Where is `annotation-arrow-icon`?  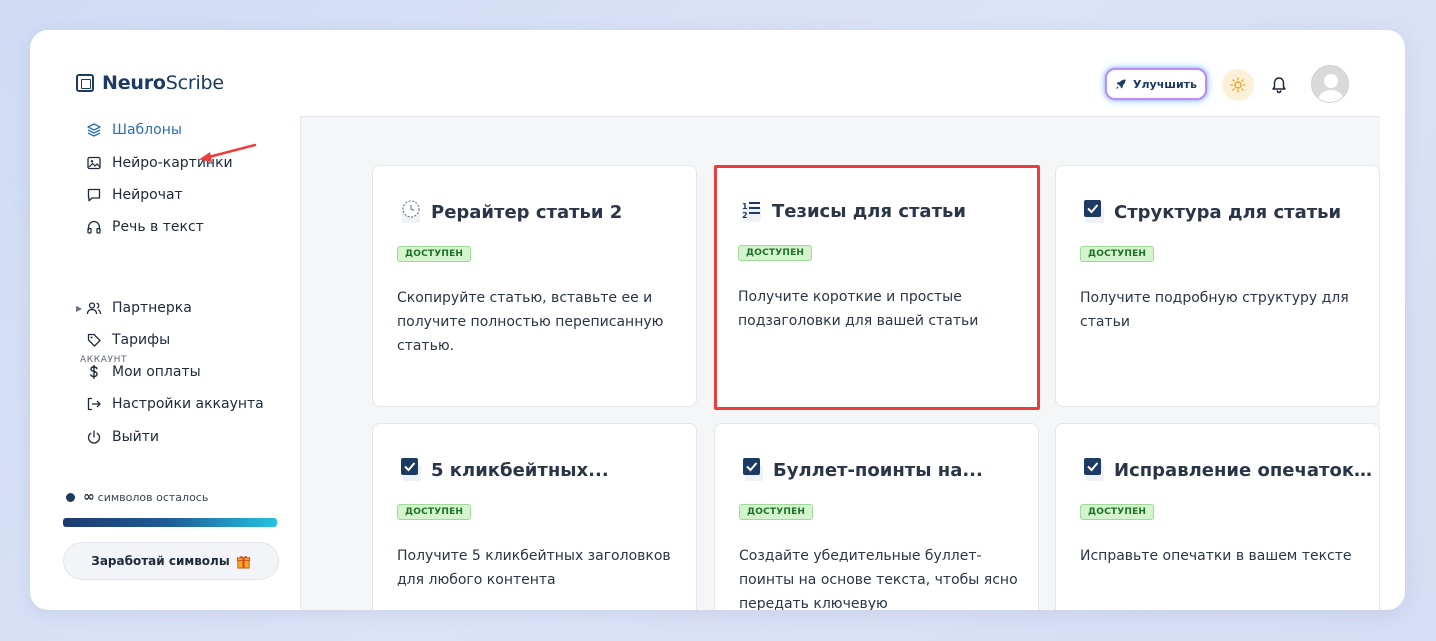
annotation-arrow-icon is located at coordinates (228, 152).